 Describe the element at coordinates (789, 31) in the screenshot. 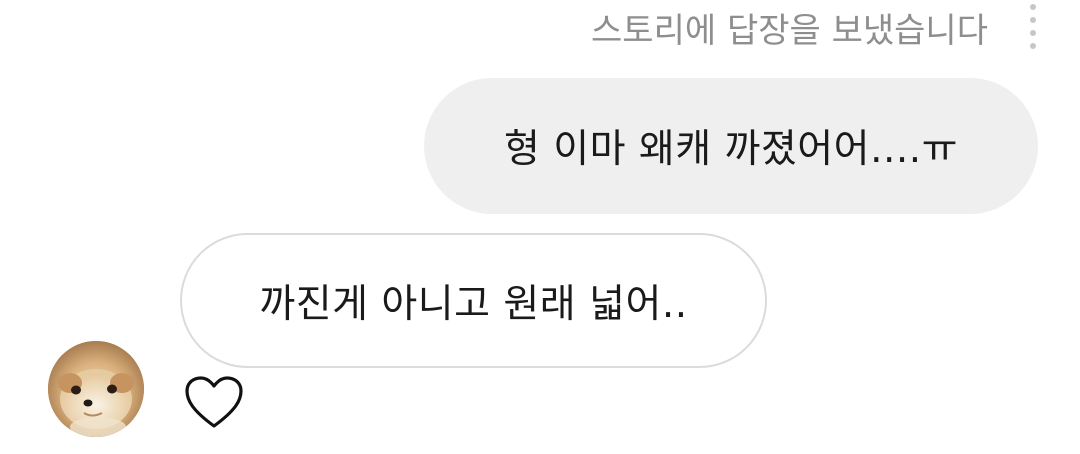

I see `story-reply-note: 스토리에 답장을 보냈습니다` at that location.